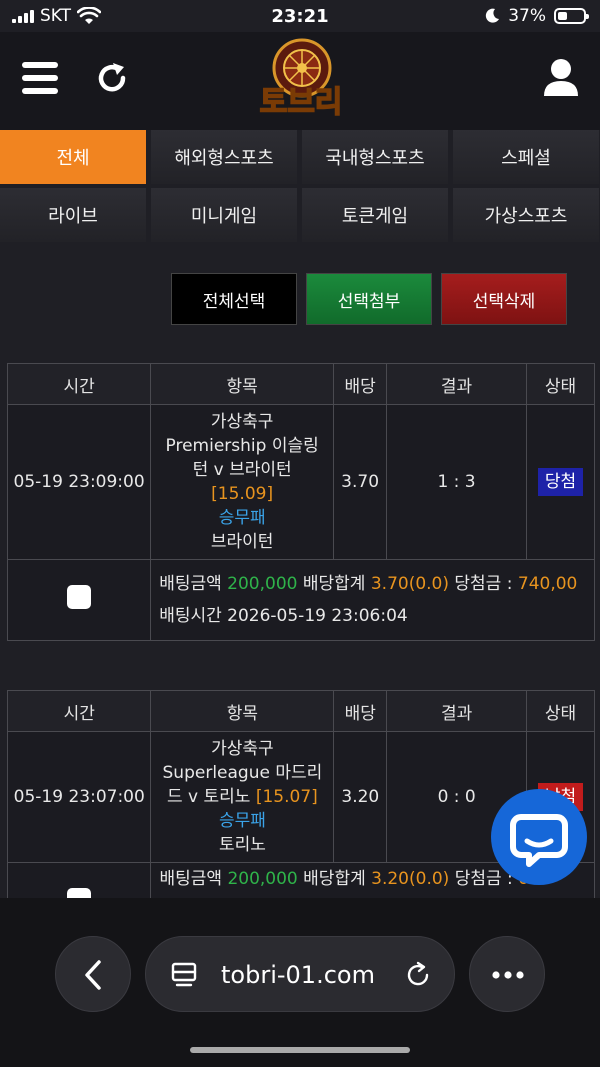 The height and width of the screenshot is (1067, 600). Describe the element at coordinates (209, 797) in the screenshot. I see `match-line-2: 드 v 토리노` at that location.